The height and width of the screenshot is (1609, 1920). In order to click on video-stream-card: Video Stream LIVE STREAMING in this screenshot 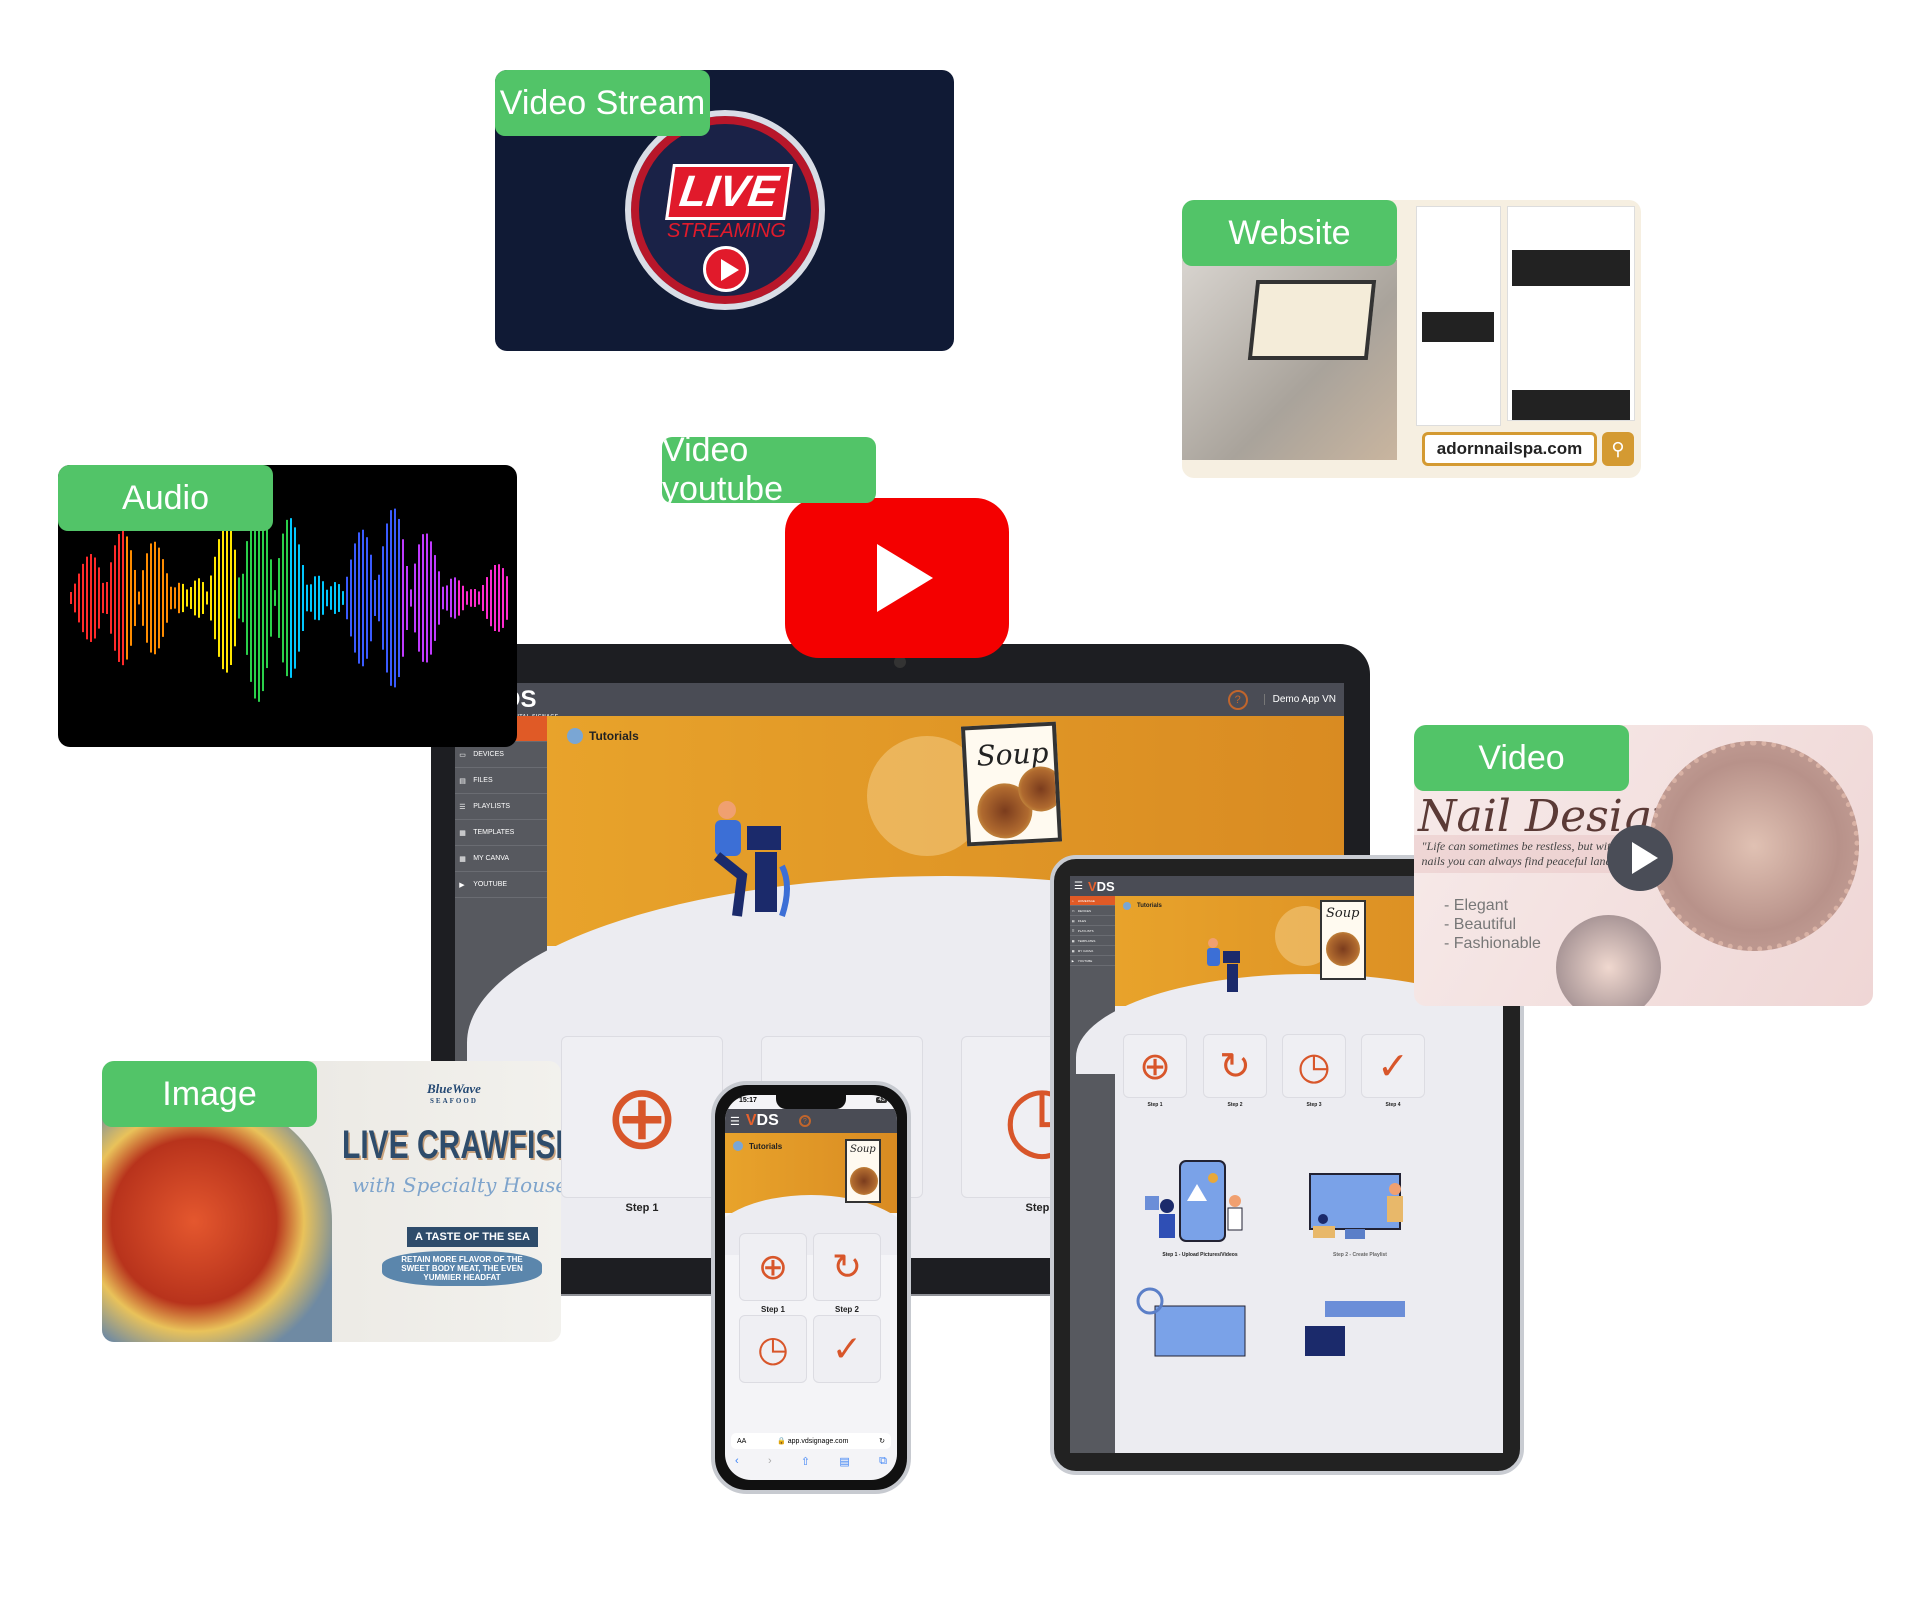, I will do `click(724, 210)`.